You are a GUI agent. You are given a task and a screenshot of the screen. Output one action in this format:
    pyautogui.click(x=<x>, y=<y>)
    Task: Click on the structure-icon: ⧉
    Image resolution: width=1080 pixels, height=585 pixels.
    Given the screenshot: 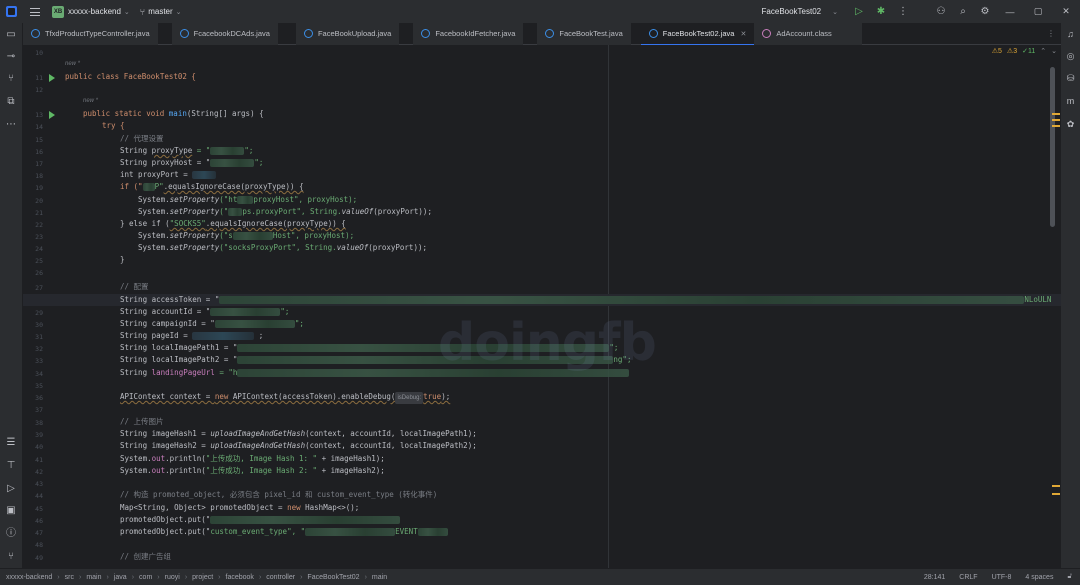 What is the action you would take?
    pyautogui.click(x=11, y=102)
    